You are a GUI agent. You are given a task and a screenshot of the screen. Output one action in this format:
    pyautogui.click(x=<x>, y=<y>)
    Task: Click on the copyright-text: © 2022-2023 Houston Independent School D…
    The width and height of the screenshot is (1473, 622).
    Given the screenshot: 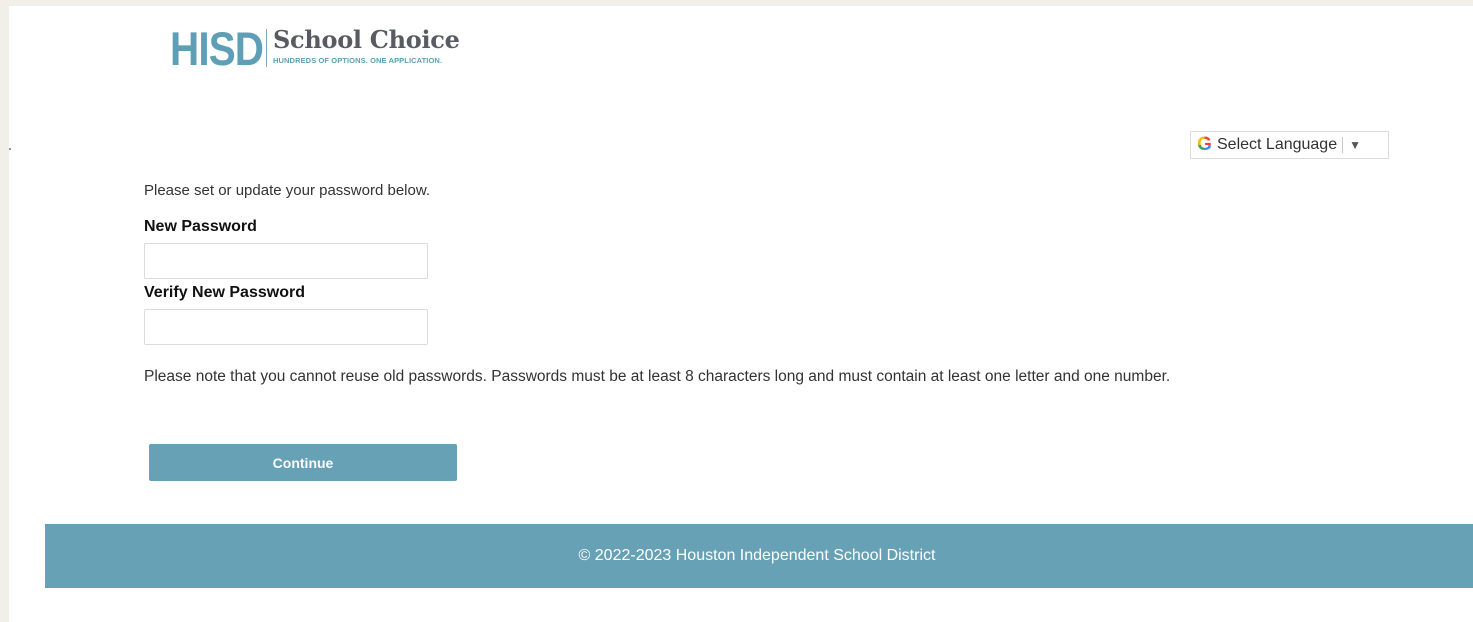 What is the action you would take?
    pyautogui.click(x=757, y=555)
    